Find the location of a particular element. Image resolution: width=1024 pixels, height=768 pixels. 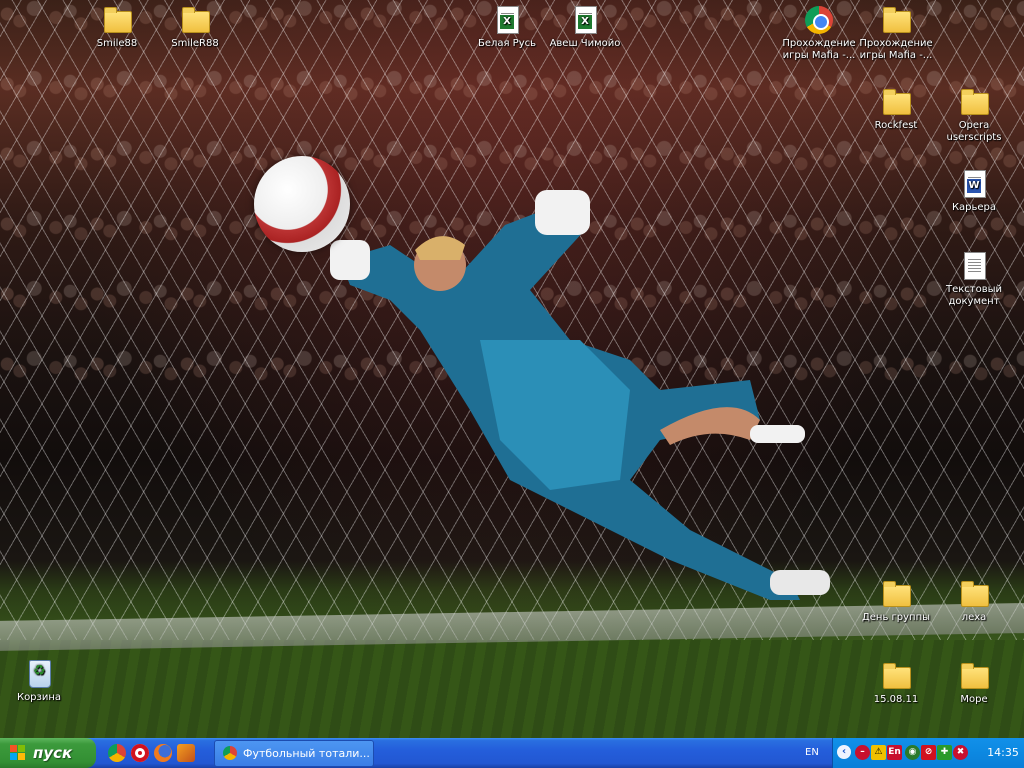

clock: 14:35 is located at coordinates (1003, 753).